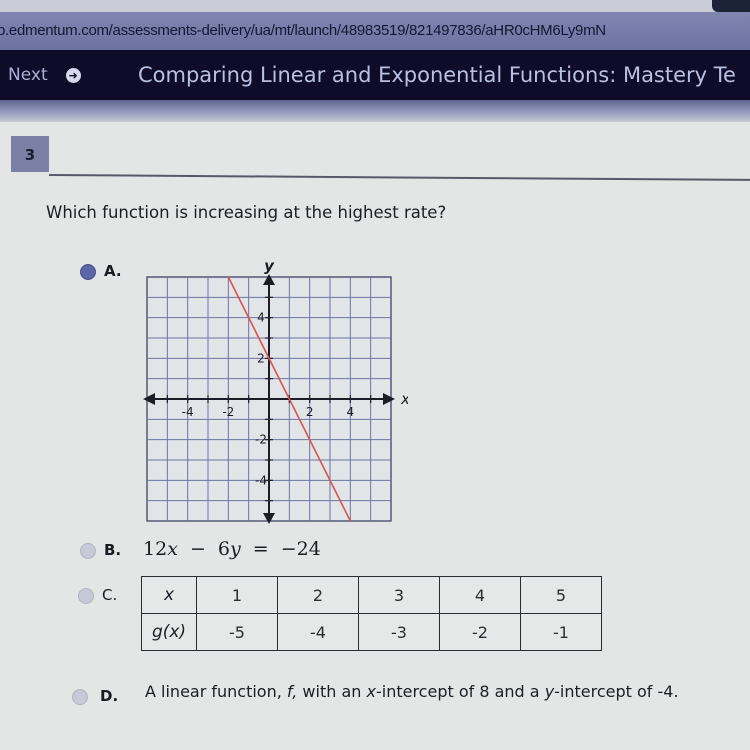 Image resolution: width=750 pixels, height=750 pixels. What do you see at coordinates (169, 632) in the screenshot?
I see `table-header-gx: g(x)` at bounding box center [169, 632].